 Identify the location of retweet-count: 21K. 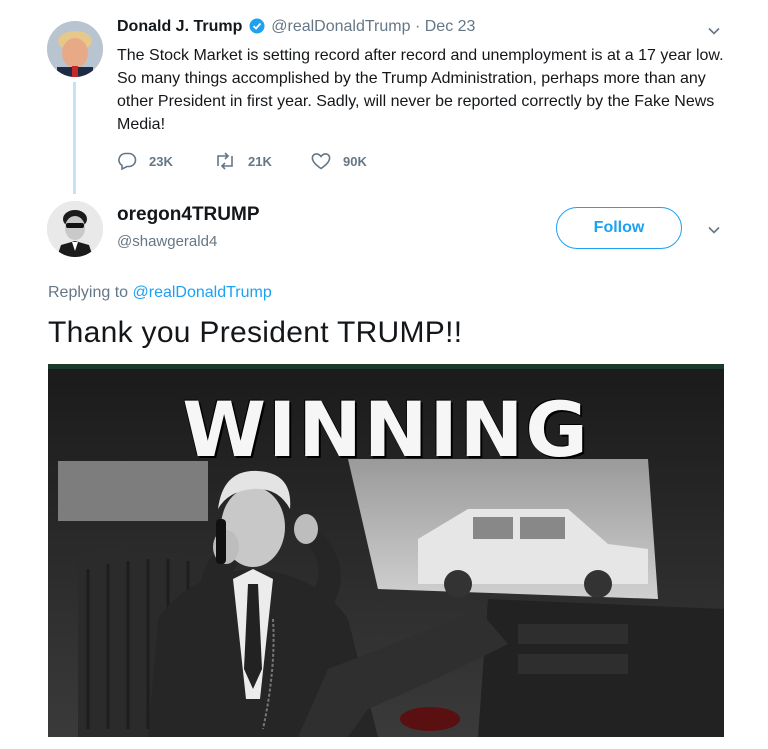
(260, 161).